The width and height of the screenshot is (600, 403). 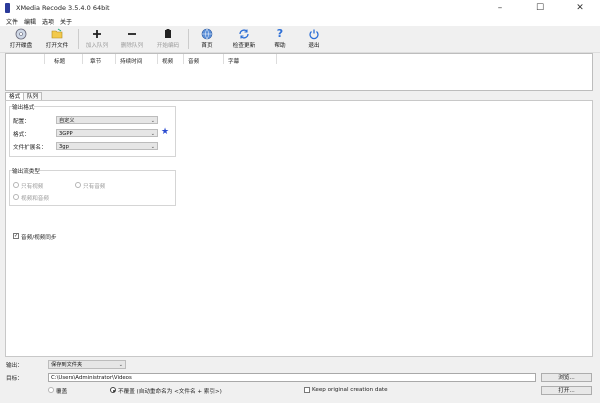 What do you see at coordinates (131, 61) in the screenshot?
I see `column-duration: 持续时间` at bounding box center [131, 61].